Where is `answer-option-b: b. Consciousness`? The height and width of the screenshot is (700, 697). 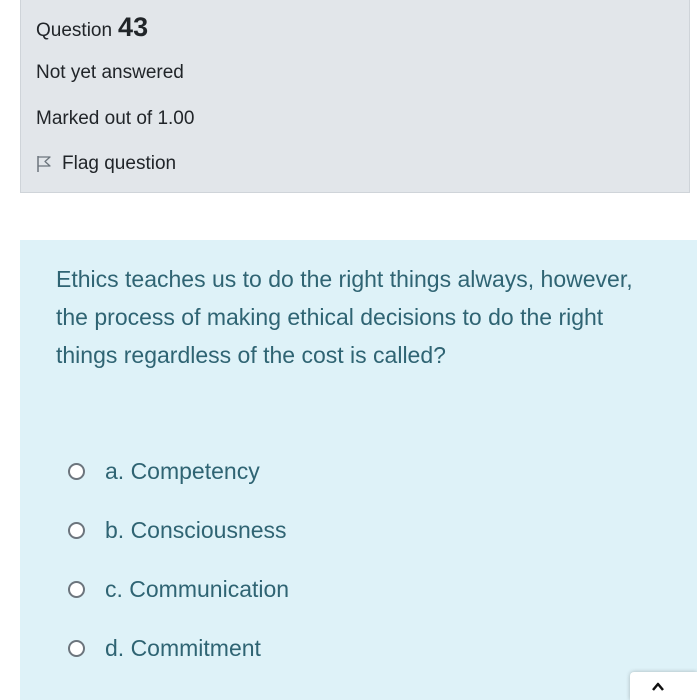 answer-option-b: b. Consciousness is located at coordinates (178, 530).